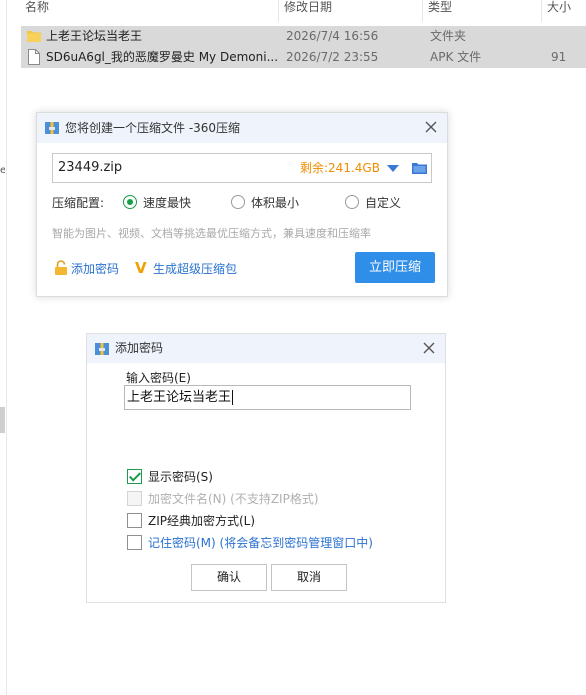 The width and height of the screenshot is (586, 695). Describe the element at coordinates (78, 203) in the screenshot. I see `compress-config-label: 压缩配置:` at that location.